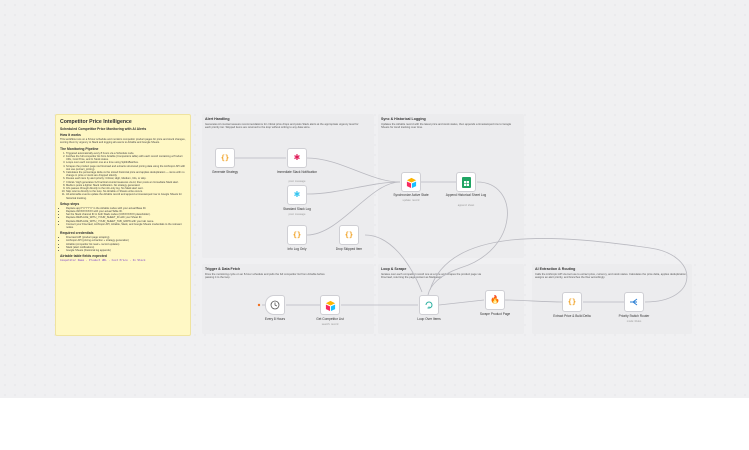  Describe the element at coordinates (275, 319) in the screenshot. I see `node-label: Every 8 Hours` at that location.